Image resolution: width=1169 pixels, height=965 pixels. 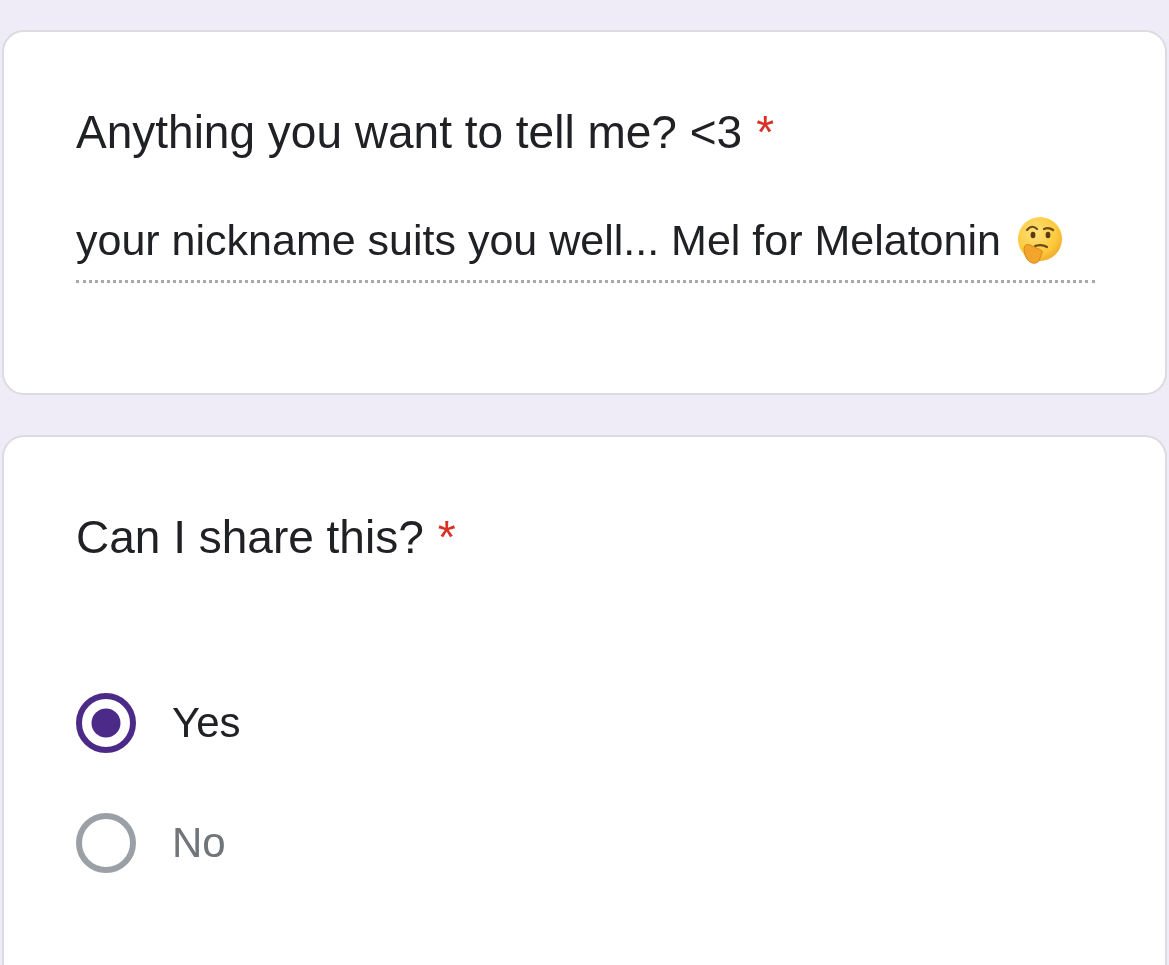 I want to click on option-label: No, so click(x=199, y=843).